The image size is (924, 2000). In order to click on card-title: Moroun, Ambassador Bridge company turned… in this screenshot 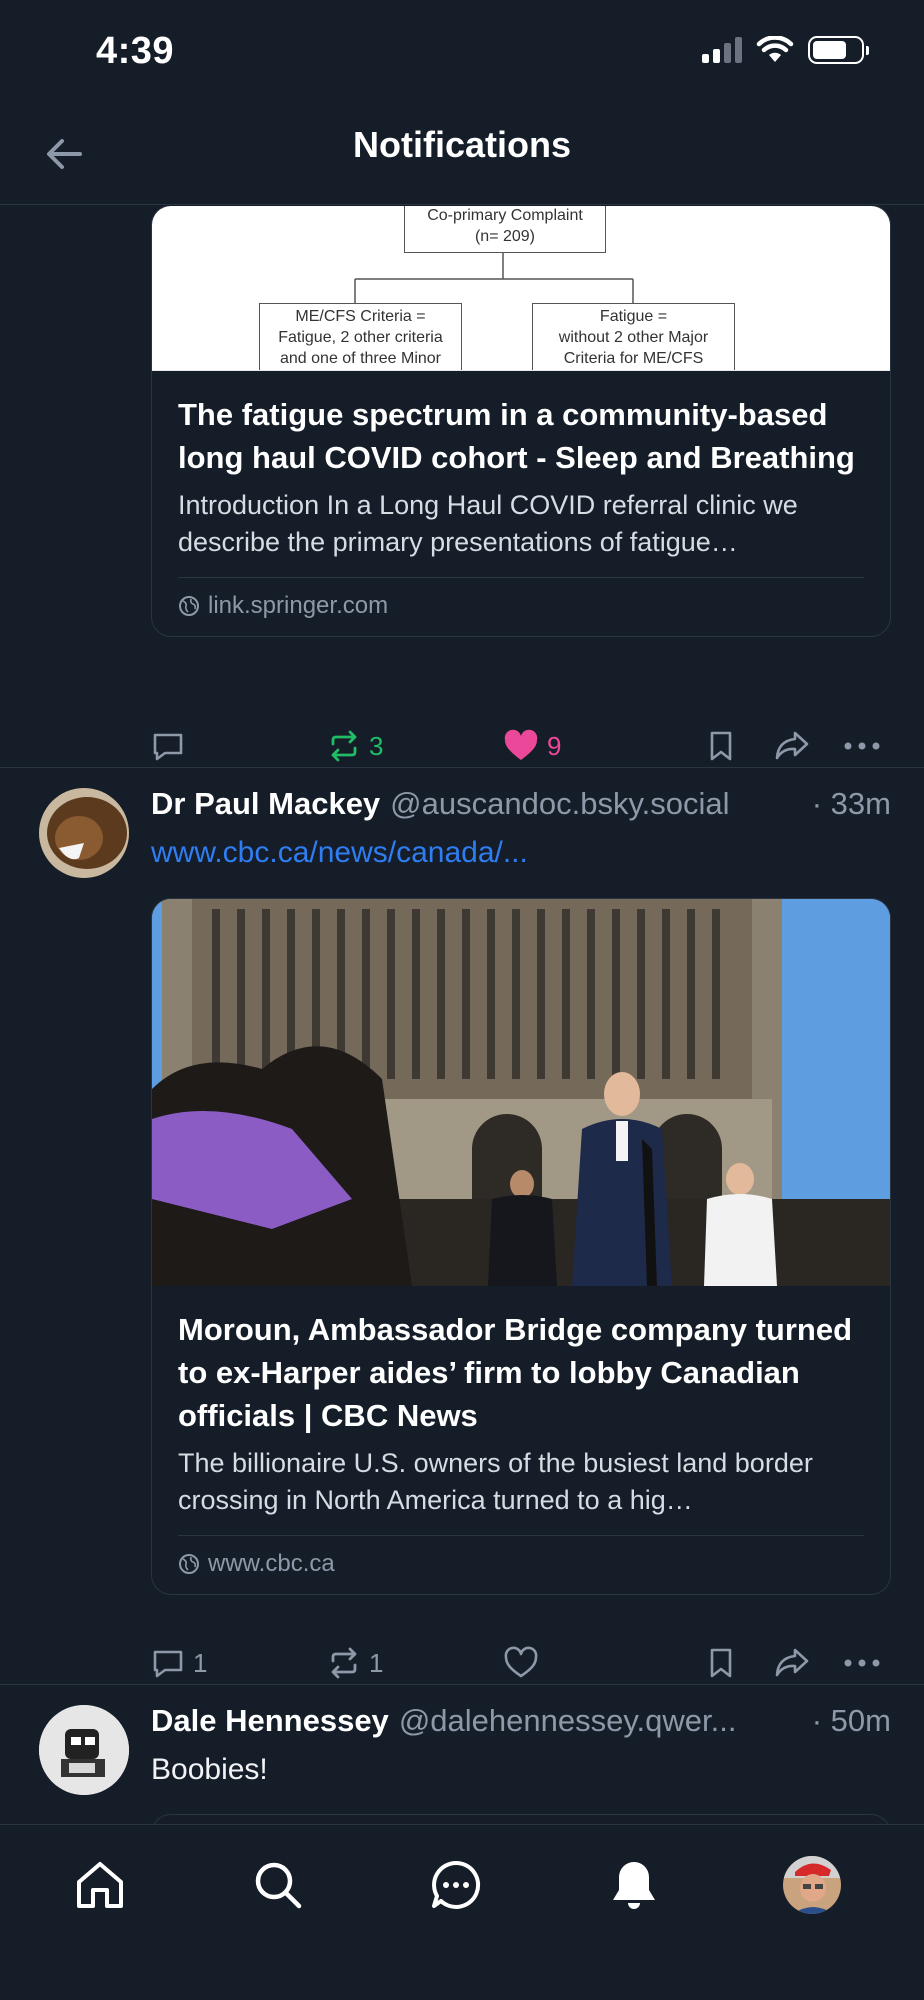, I will do `click(515, 1372)`.